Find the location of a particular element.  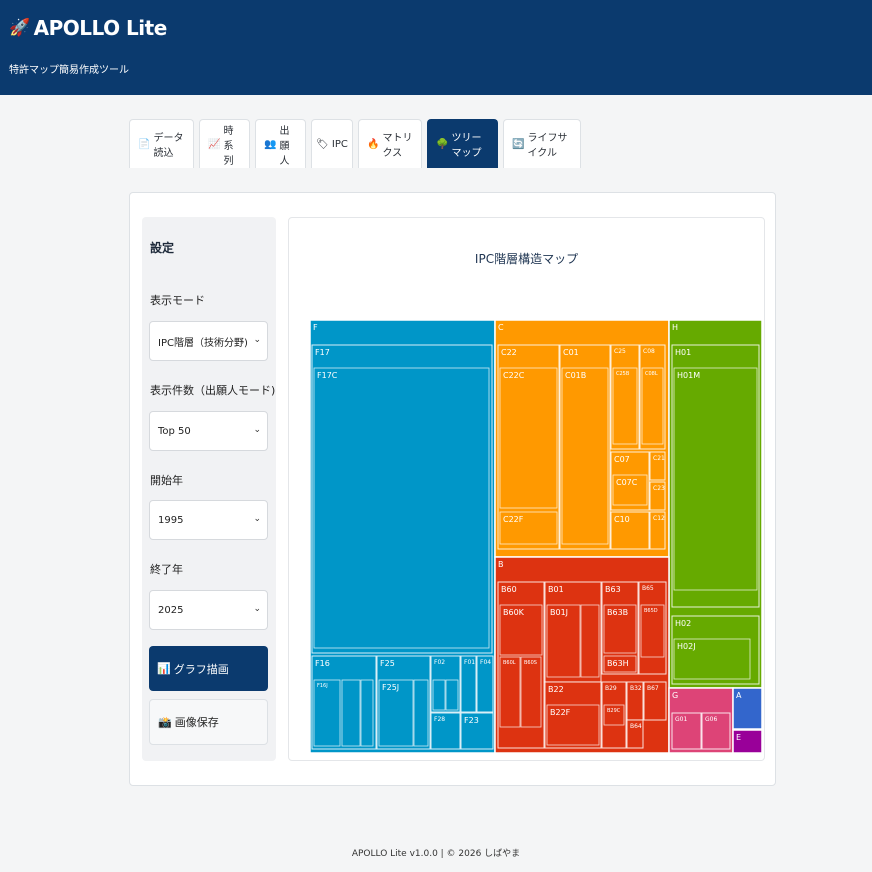

treemap-label-B60: B60 is located at coordinates (509, 589).